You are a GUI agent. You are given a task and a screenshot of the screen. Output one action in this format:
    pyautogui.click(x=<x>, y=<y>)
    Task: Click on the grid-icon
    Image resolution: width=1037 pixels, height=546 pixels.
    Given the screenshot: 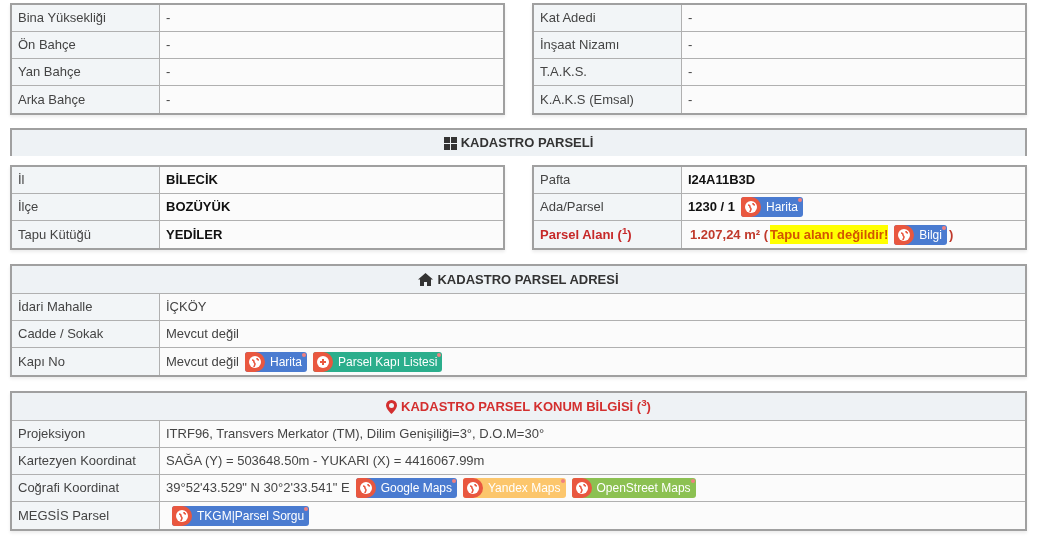 What is the action you would take?
    pyautogui.click(x=450, y=143)
    